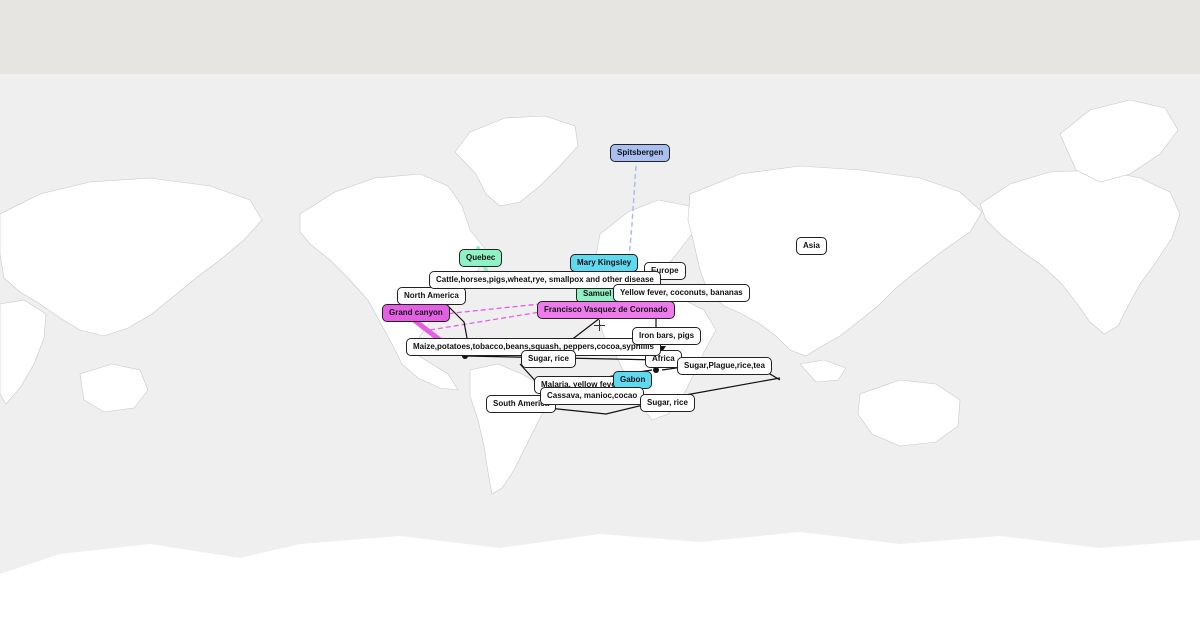 The height and width of the screenshot is (630, 1200). What do you see at coordinates (667, 403) in the screenshot?
I see `trade-sugar-rice-2-label: Sugar, rice` at bounding box center [667, 403].